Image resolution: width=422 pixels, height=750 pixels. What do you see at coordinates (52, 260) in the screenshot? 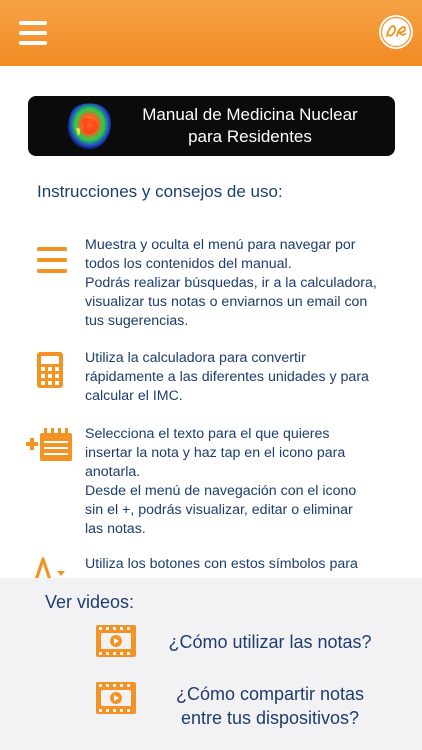
I see `menu-icon` at bounding box center [52, 260].